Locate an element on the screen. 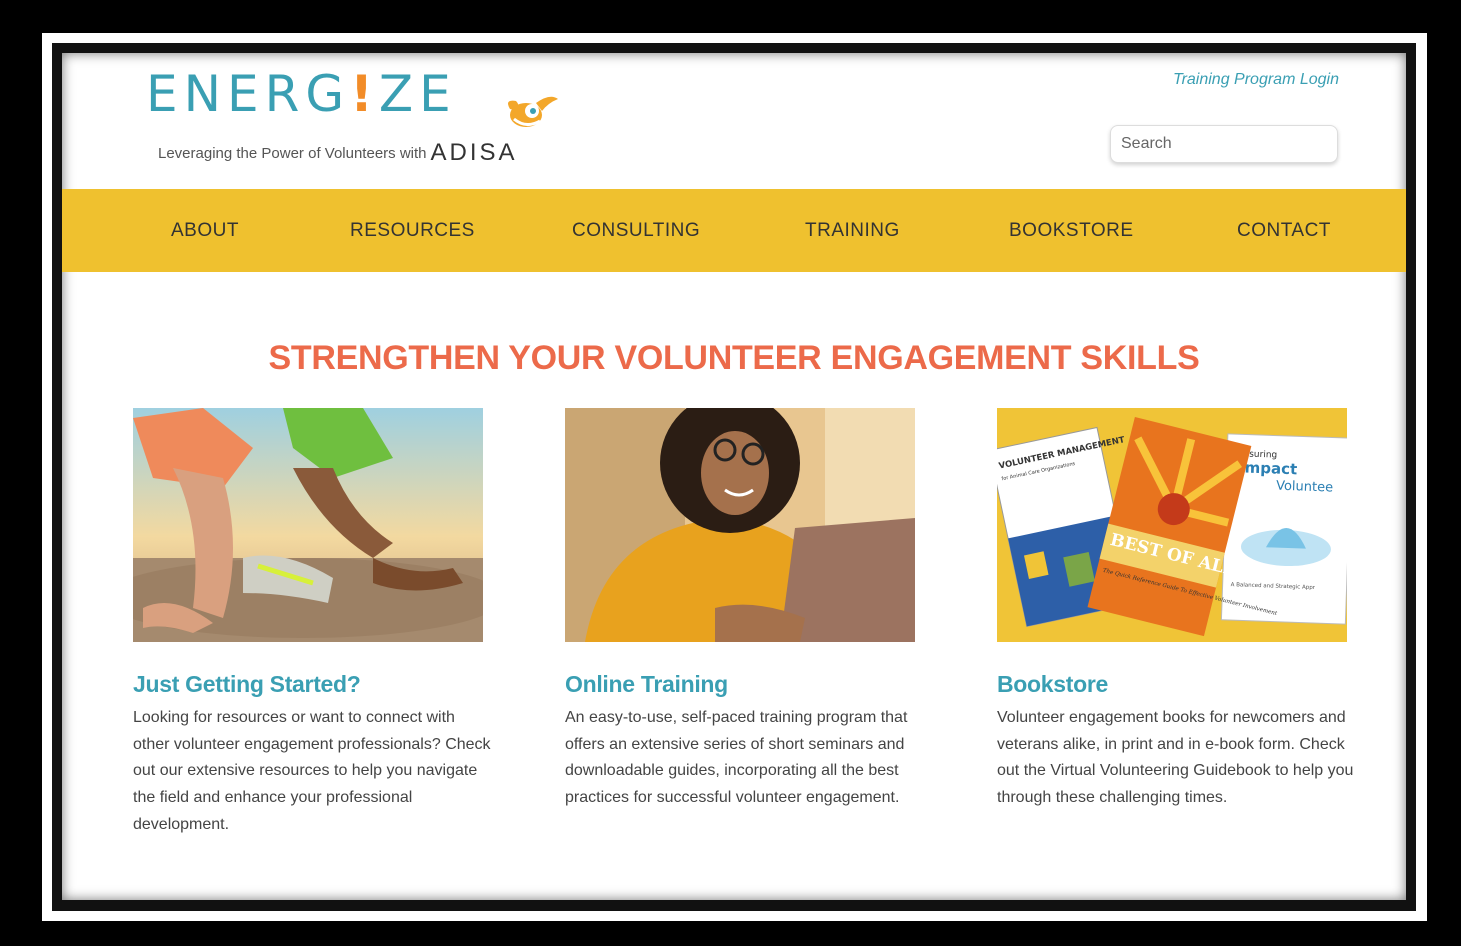  nav-item-training: TRAINING is located at coordinates (852, 230).